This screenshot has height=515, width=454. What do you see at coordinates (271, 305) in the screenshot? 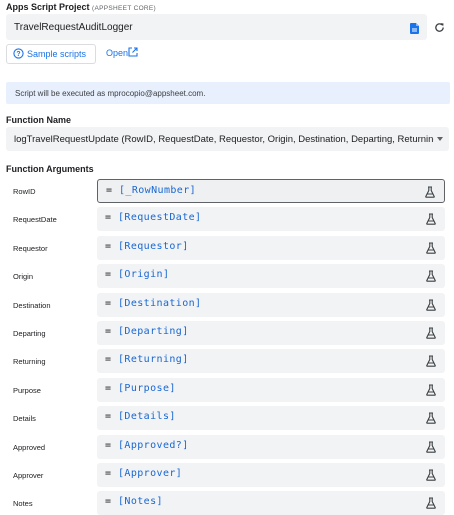
I see `argument-expression-field: = [Destination]` at bounding box center [271, 305].